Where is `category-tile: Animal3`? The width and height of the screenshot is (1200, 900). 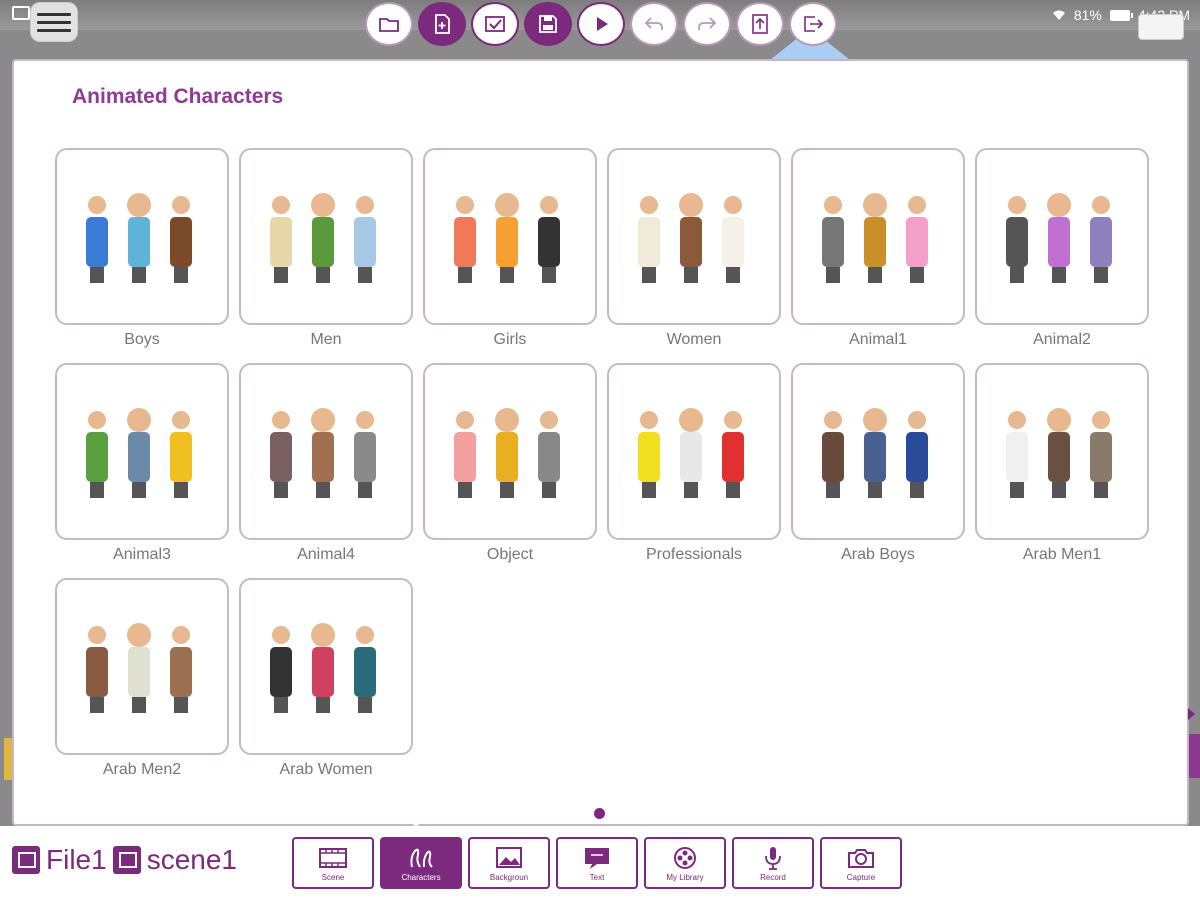 category-tile: Animal3 is located at coordinates (142, 463).